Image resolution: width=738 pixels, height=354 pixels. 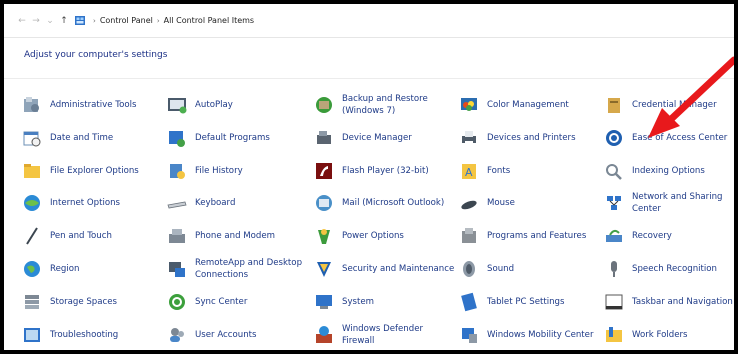 I want to click on mail-icon, so click(x=324, y=203).